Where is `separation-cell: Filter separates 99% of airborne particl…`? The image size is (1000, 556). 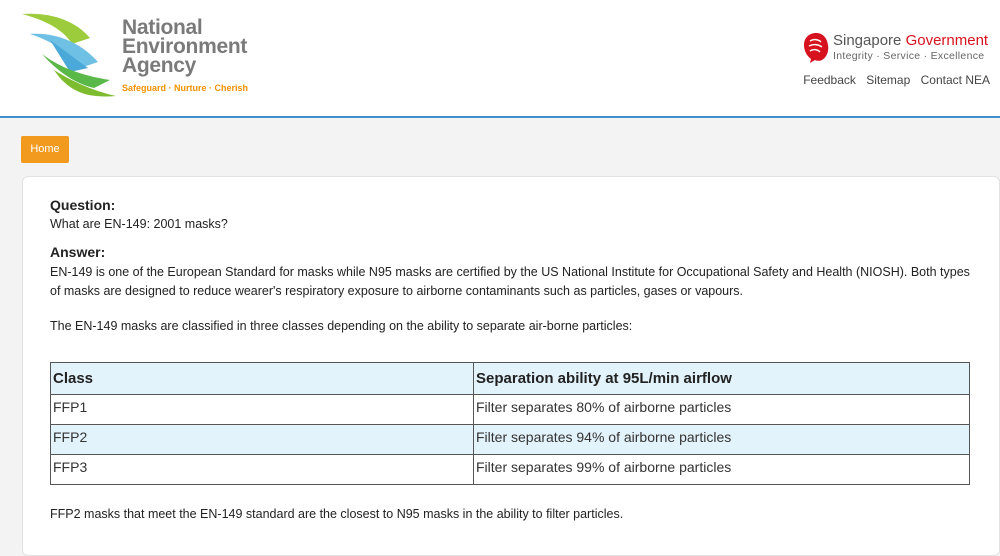 separation-cell: Filter separates 99% of airborne particl… is located at coordinates (721, 469).